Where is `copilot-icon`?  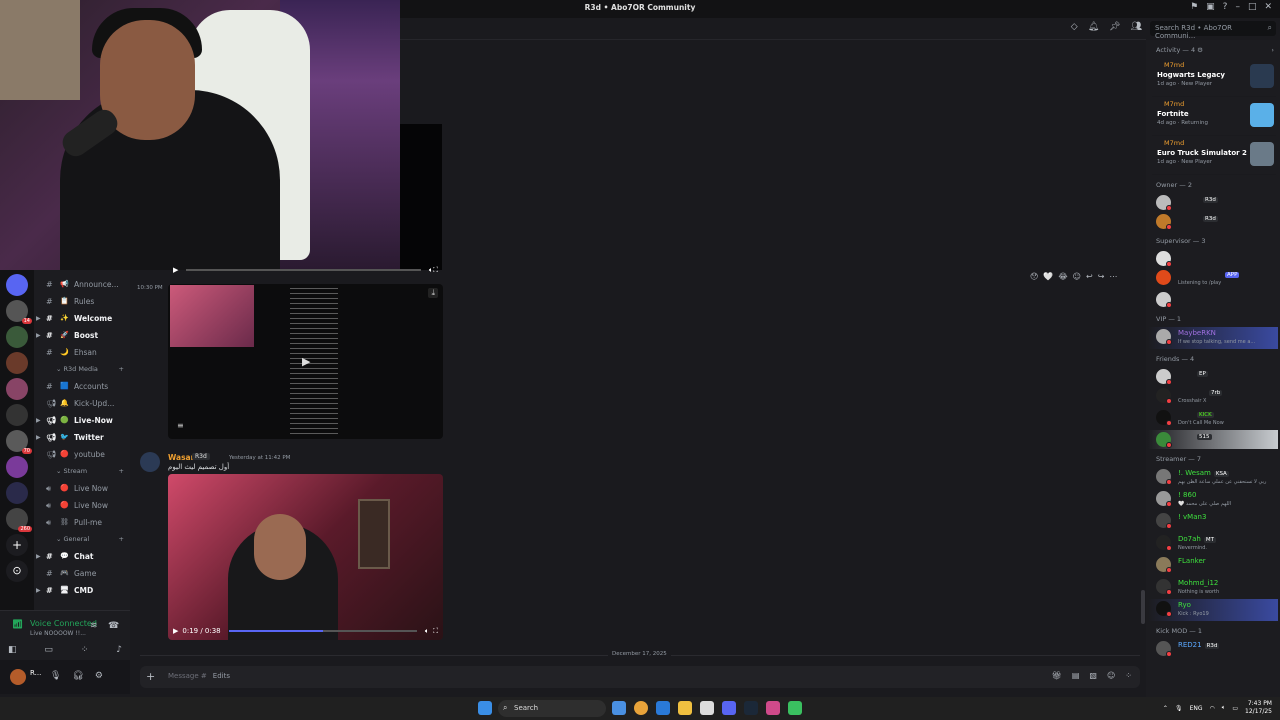
copilot-icon is located at coordinates (619, 708).